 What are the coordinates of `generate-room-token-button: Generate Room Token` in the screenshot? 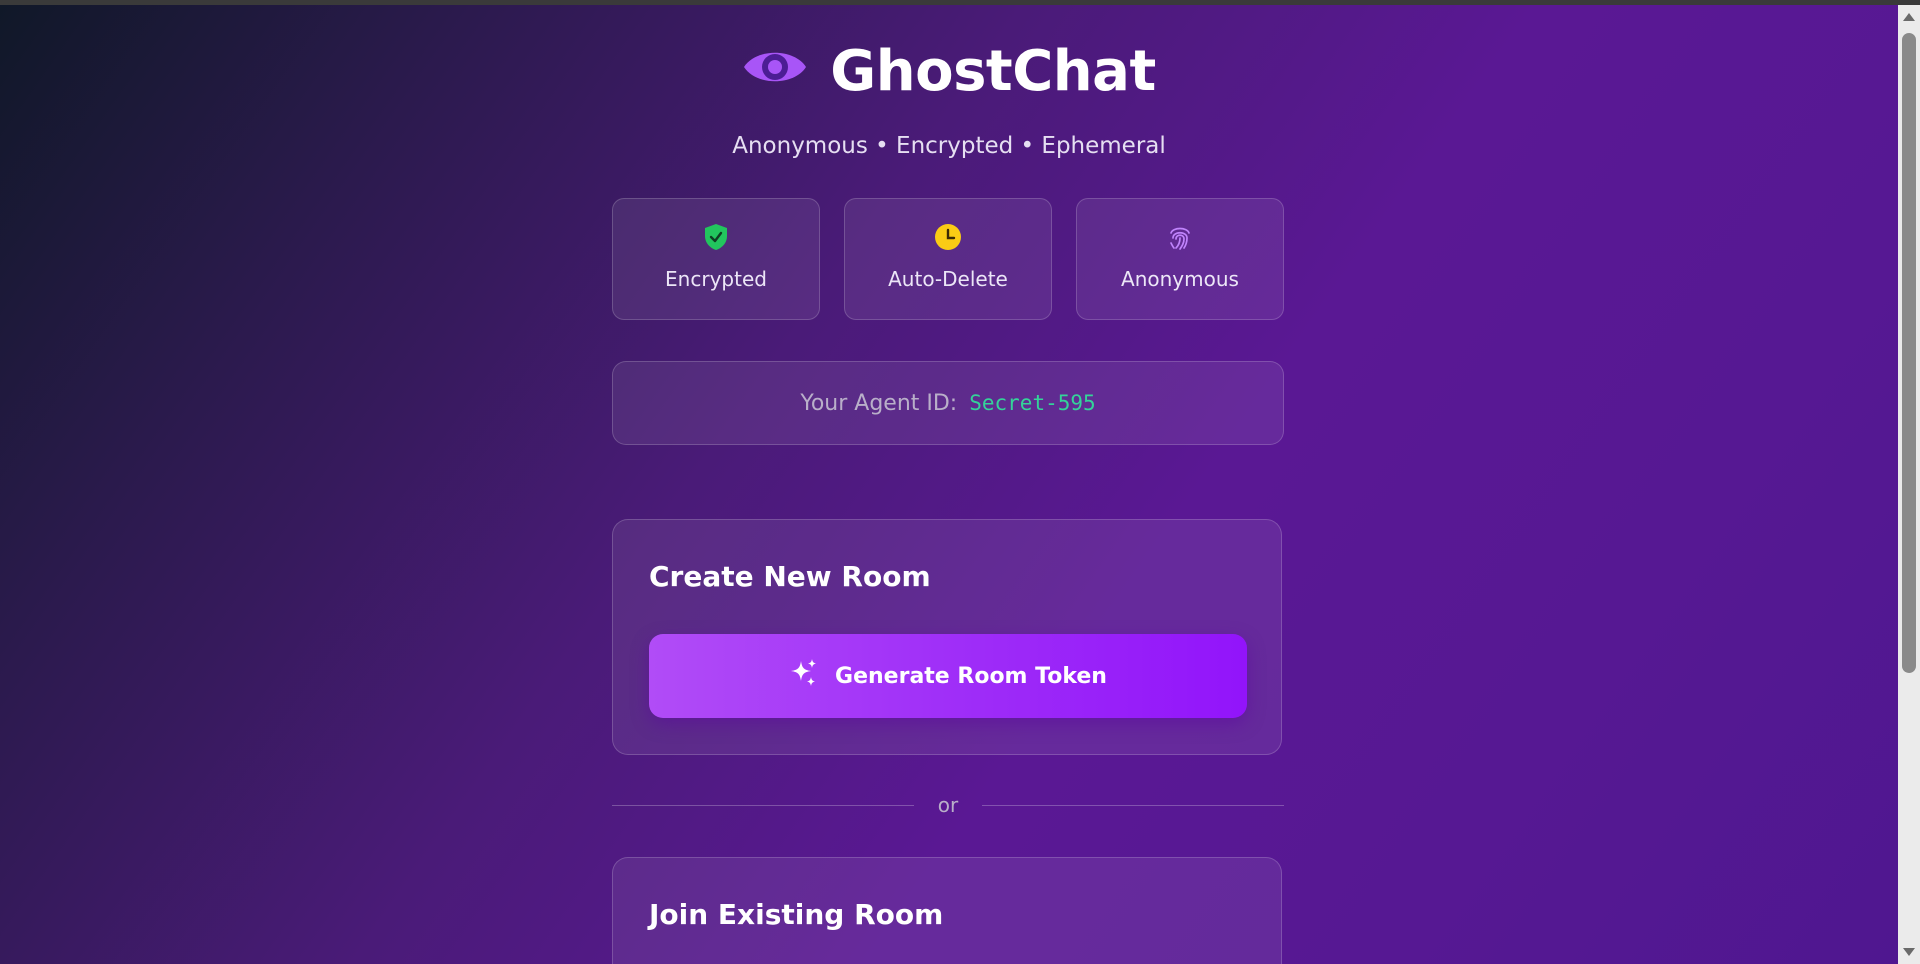 It's located at (948, 676).